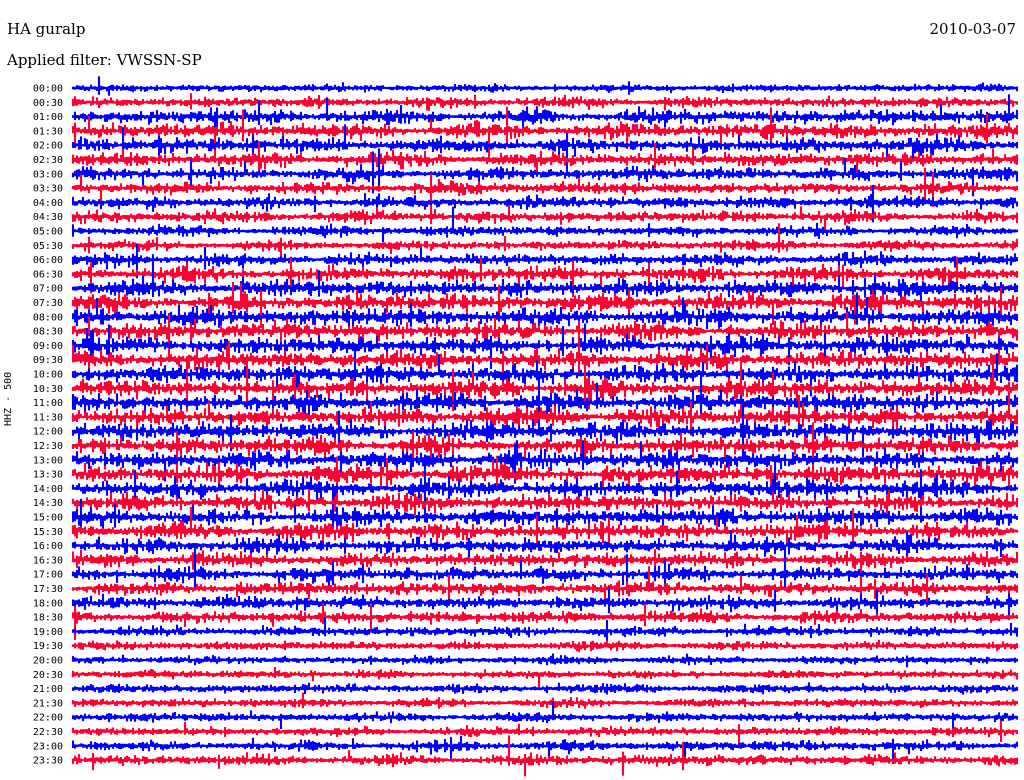 This screenshot has width=1024, height=780. What do you see at coordinates (48, 718) in the screenshot?
I see `row-time-label: 22:00` at bounding box center [48, 718].